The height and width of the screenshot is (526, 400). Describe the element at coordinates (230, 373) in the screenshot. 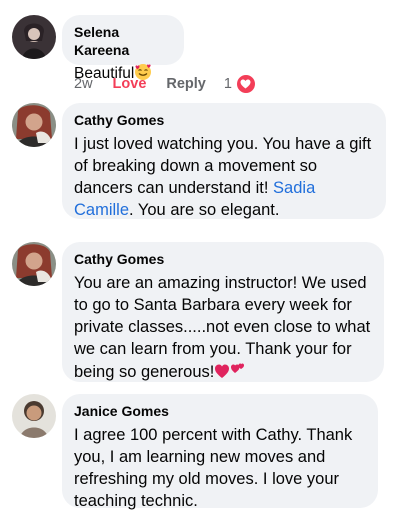

I see `two-hearts-icon` at that location.